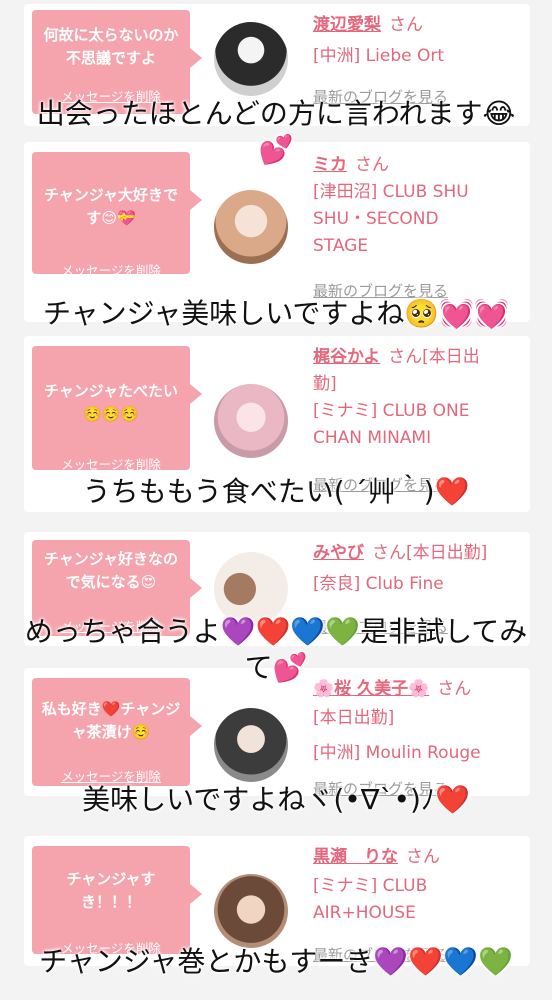 This screenshot has height=1000, width=552. What do you see at coordinates (276, 799) in the screenshot?
I see `overlay-caption: 美味しいですよねヾ(•∇`•)ﾉ❤️` at bounding box center [276, 799].